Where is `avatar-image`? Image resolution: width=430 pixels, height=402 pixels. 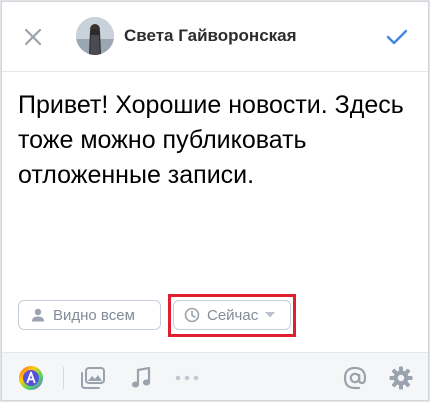
avatar-image is located at coordinates (95, 36).